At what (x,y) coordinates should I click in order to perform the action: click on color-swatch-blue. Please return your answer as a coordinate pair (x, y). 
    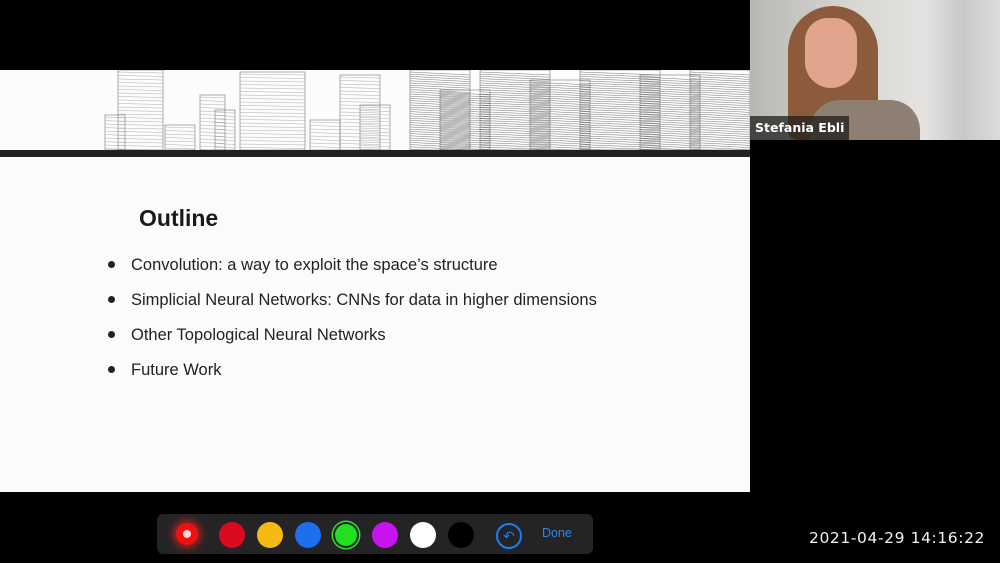
    Looking at the image, I should click on (308, 535).